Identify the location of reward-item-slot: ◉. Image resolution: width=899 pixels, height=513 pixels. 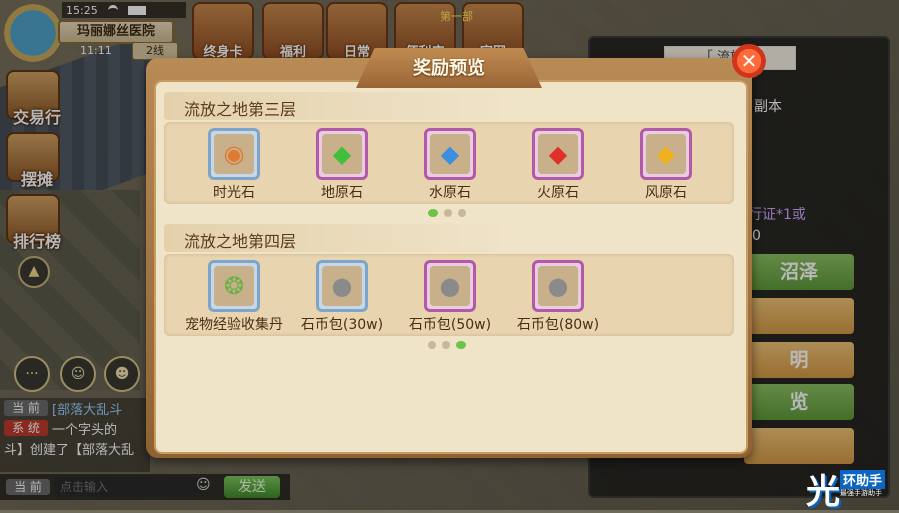
(234, 154).